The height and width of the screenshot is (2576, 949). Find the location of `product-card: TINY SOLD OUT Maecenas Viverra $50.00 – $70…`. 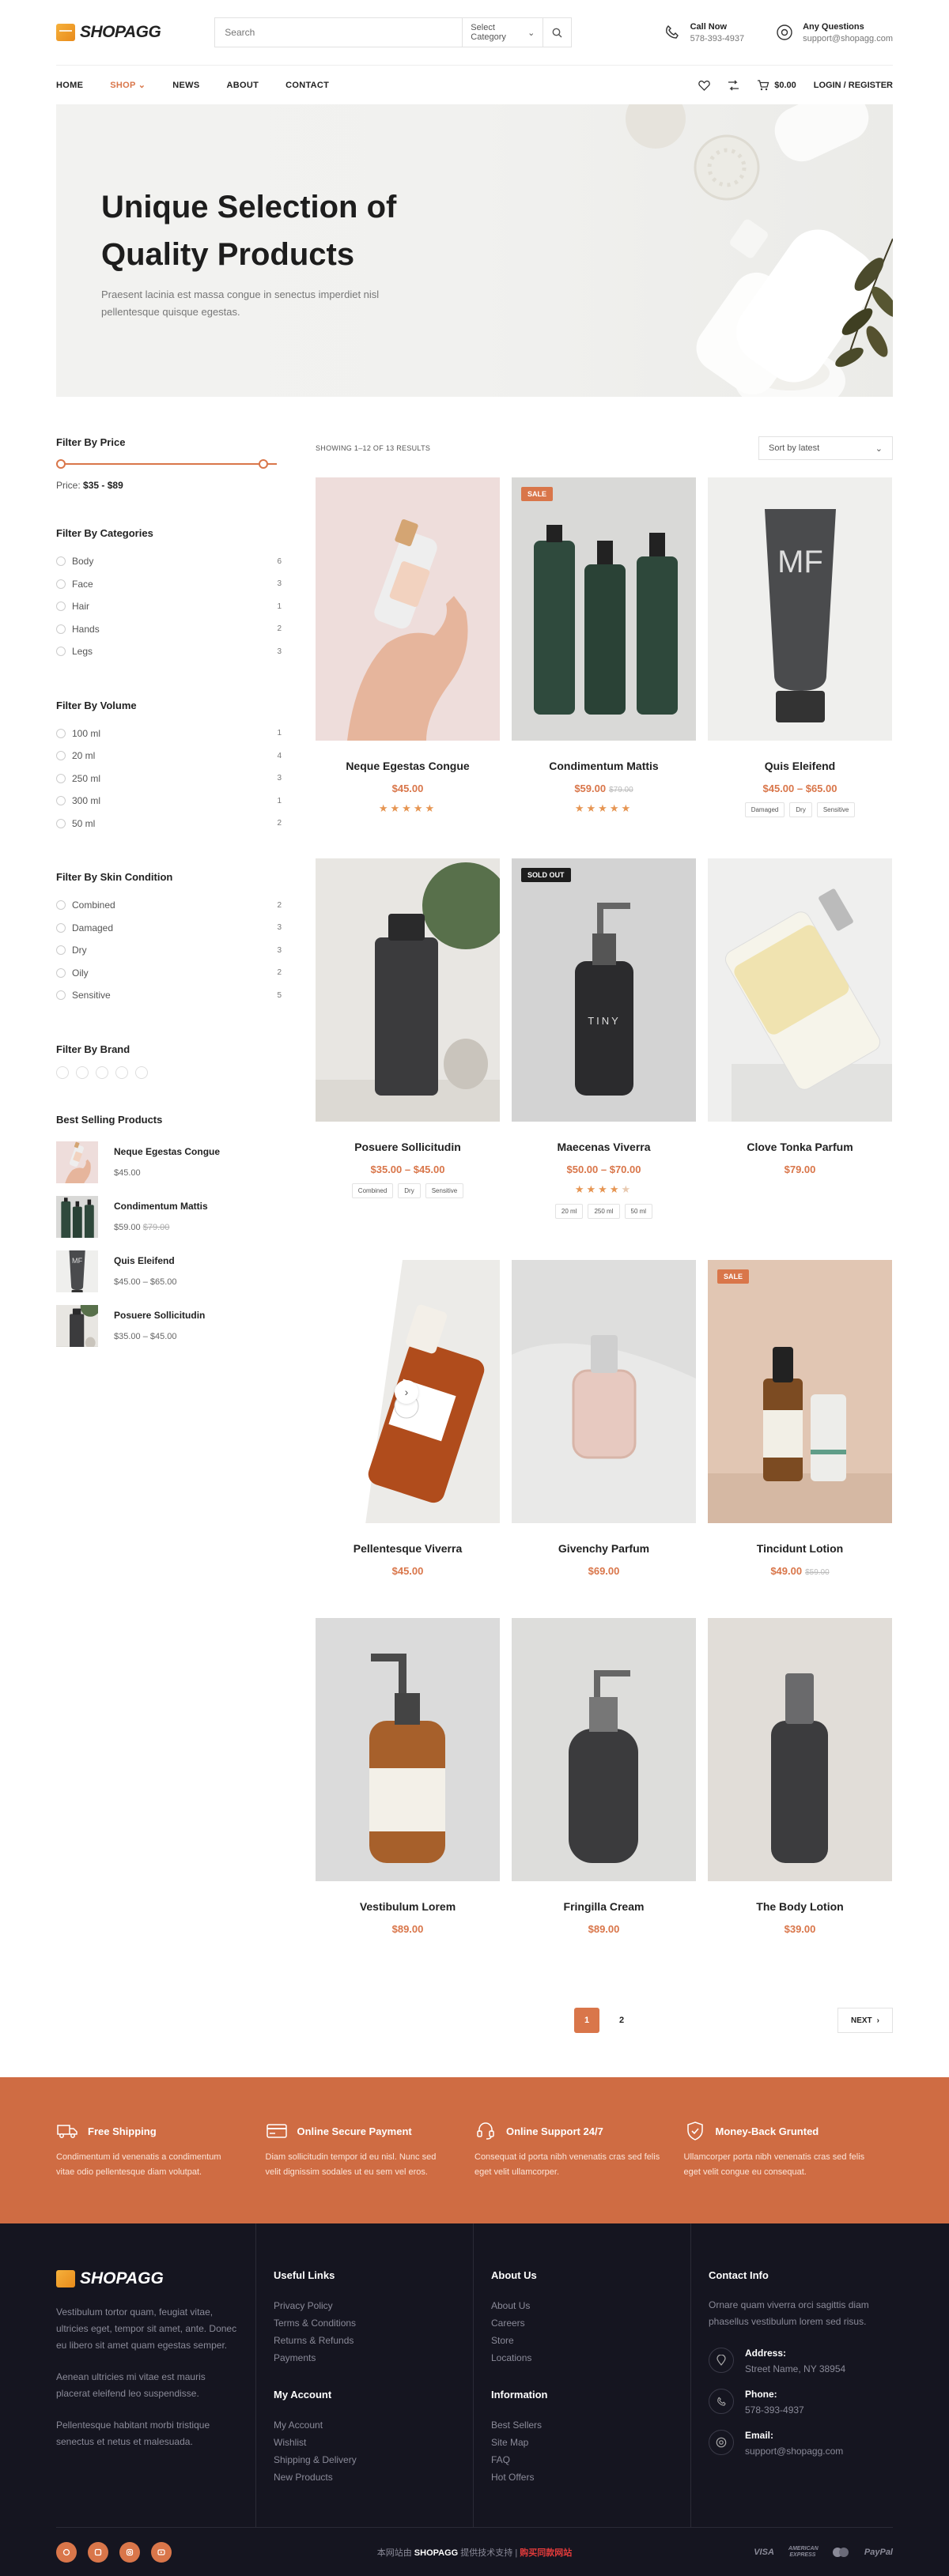

product-card: TINY SOLD OUT Maecenas Viverra $50.00 – $70… is located at coordinates (604, 1059).